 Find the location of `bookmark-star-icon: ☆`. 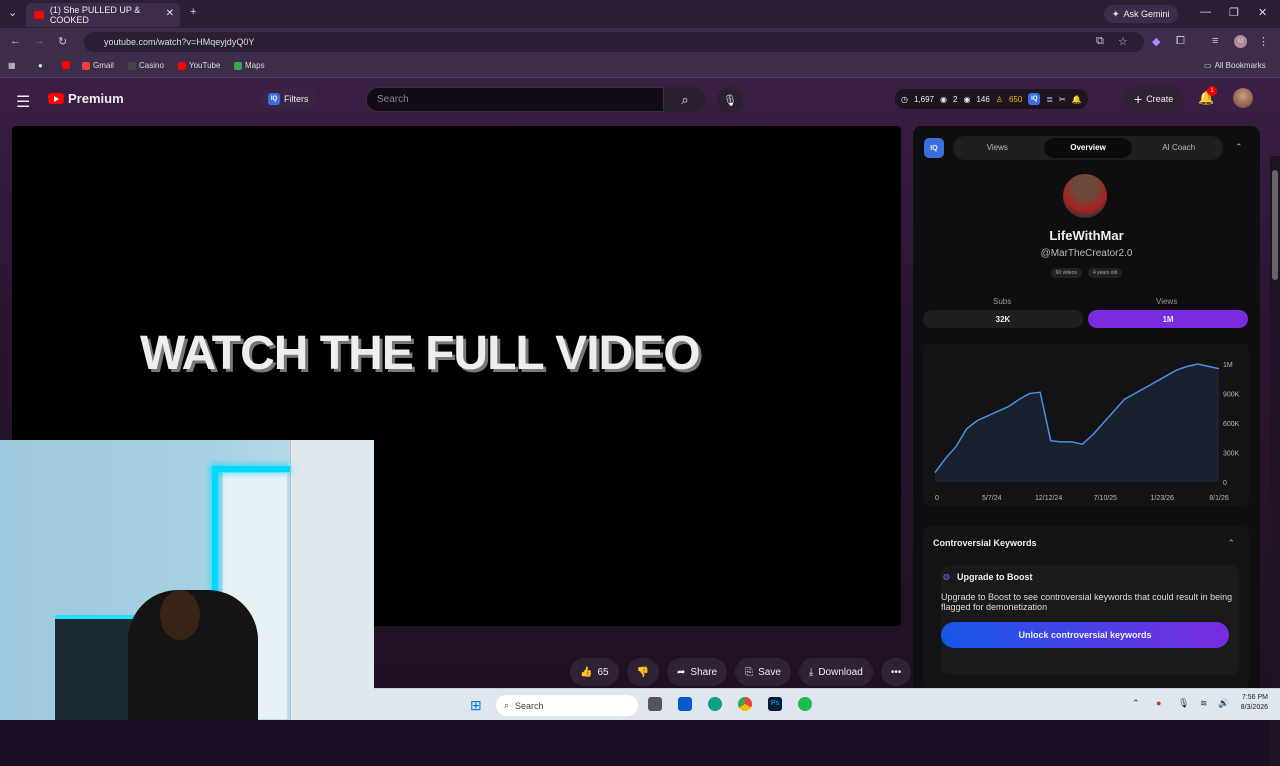

bookmark-star-icon: ☆ is located at coordinates (1123, 41).